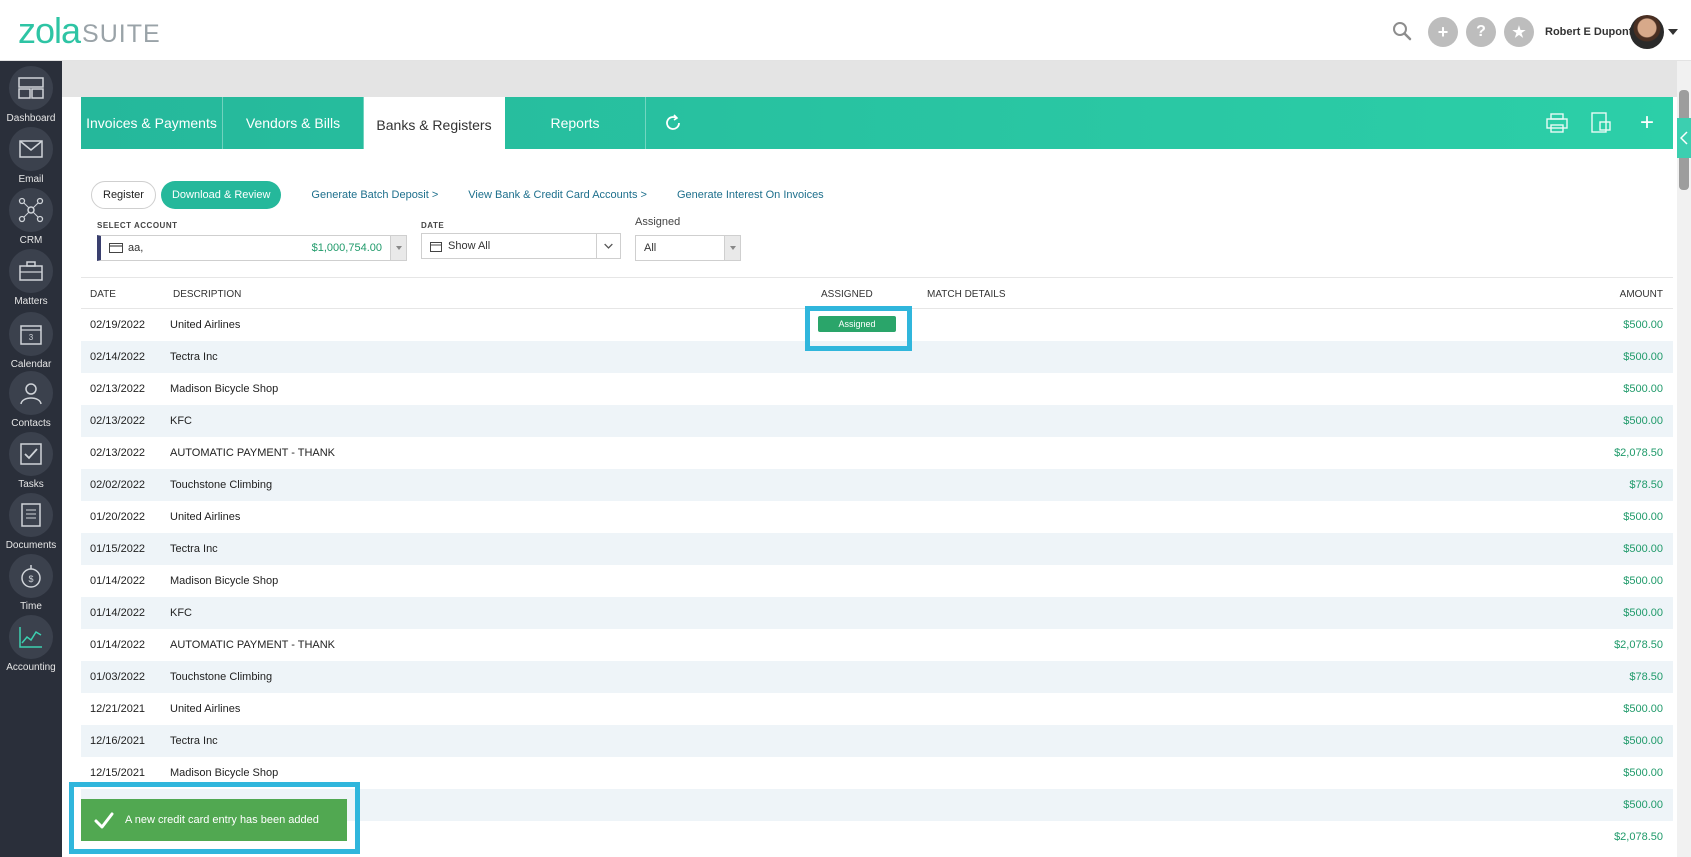 Image resolution: width=1691 pixels, height=857 pixels. Describe the element at coordinates (116, 248) in the screenshot. I see `credit-card-icon` at that location.